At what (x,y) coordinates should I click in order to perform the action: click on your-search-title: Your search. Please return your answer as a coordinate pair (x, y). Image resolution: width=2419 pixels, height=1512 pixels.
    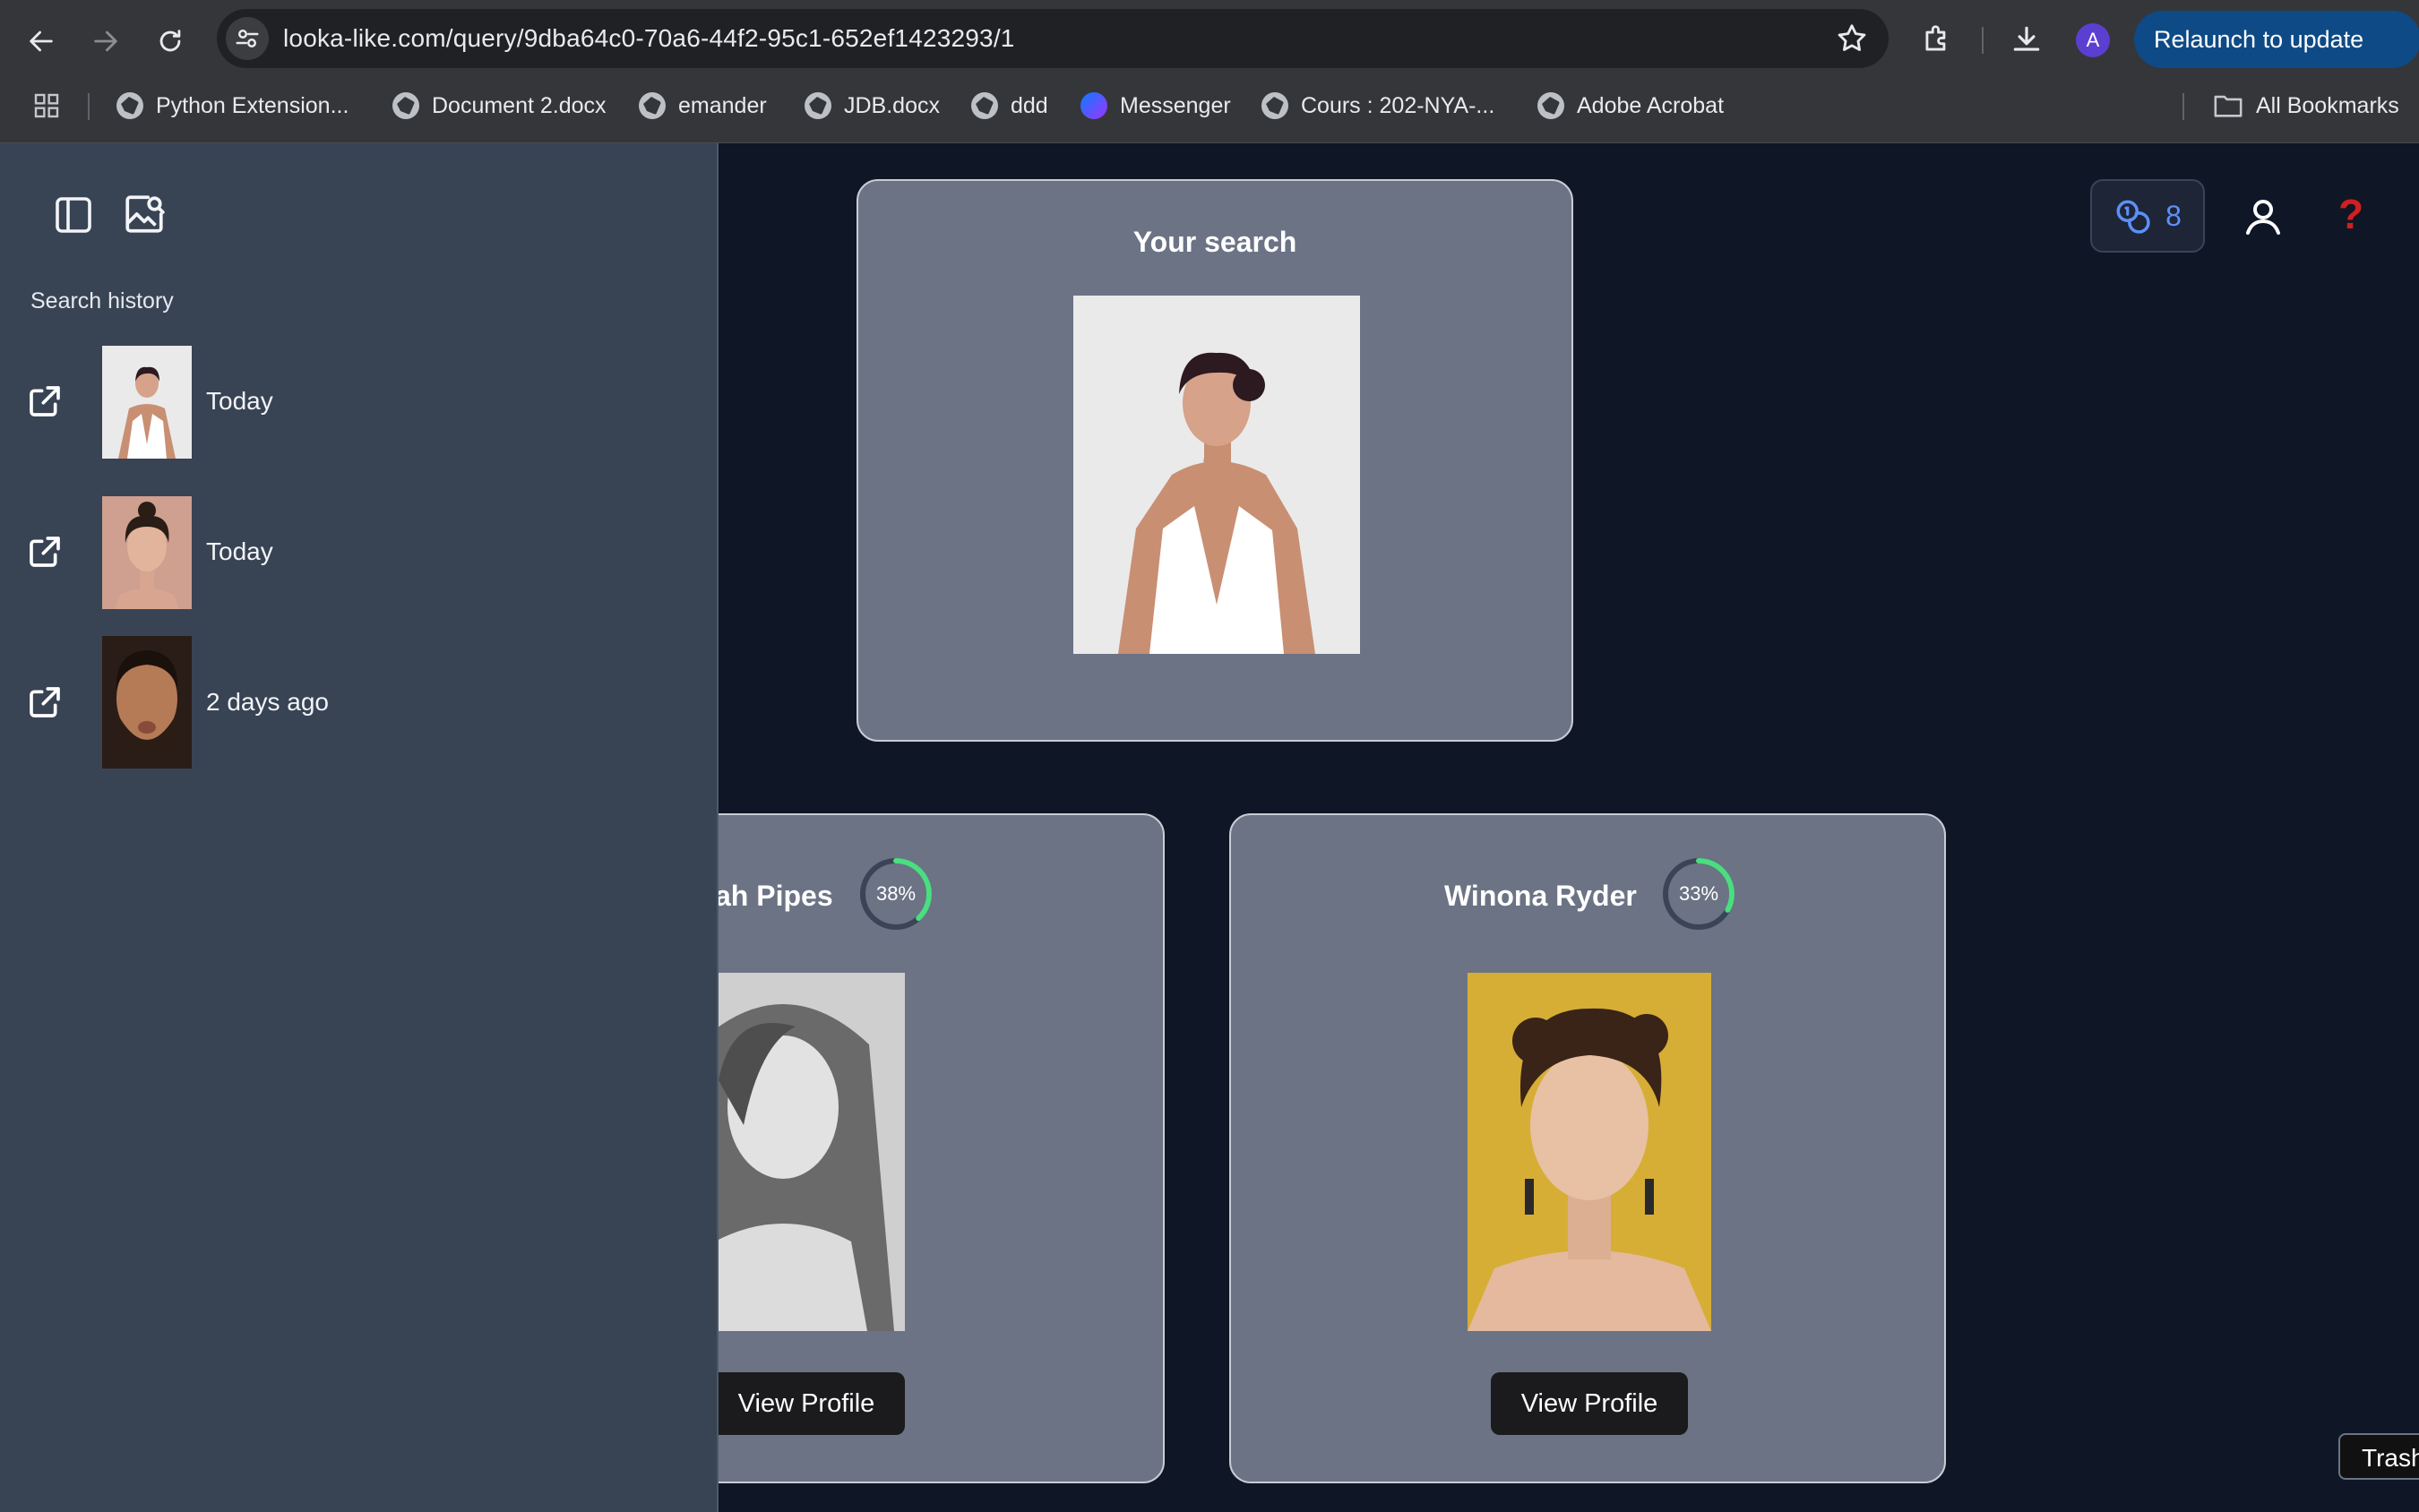
    Looking at the image, I should click on (1214, 242).